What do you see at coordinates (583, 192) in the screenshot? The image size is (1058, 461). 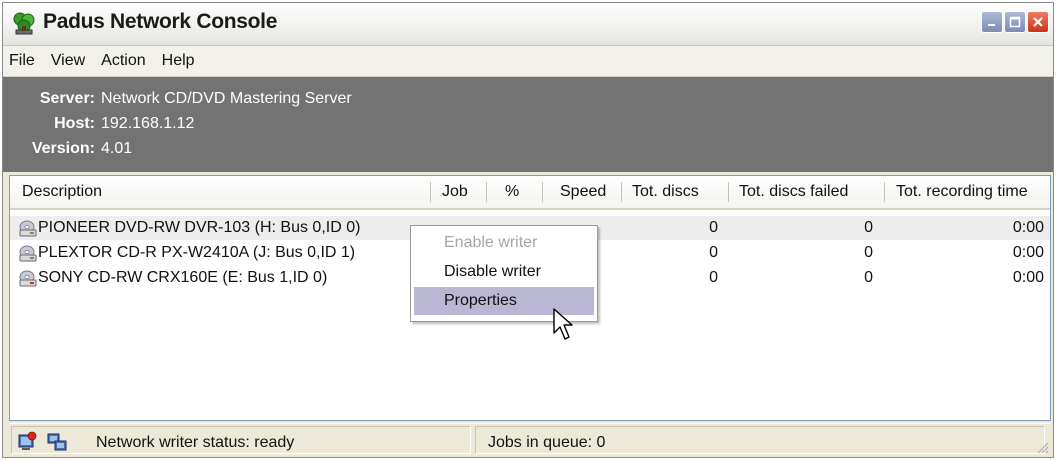 I see `column-header-speed: Speed` at bounding box center [583, 192].